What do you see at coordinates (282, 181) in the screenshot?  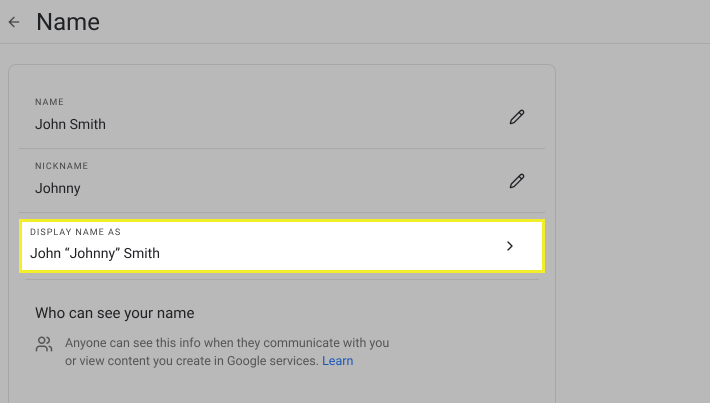 I see `name-row: NICKNAME Johnny` at bounding box center [282, 181].